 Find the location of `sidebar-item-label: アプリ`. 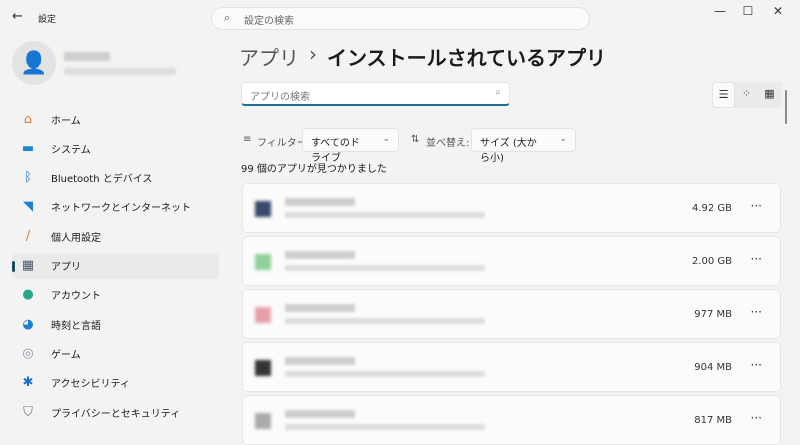

sidebar-item-label: アプリ is located at coordinates (66, 267).